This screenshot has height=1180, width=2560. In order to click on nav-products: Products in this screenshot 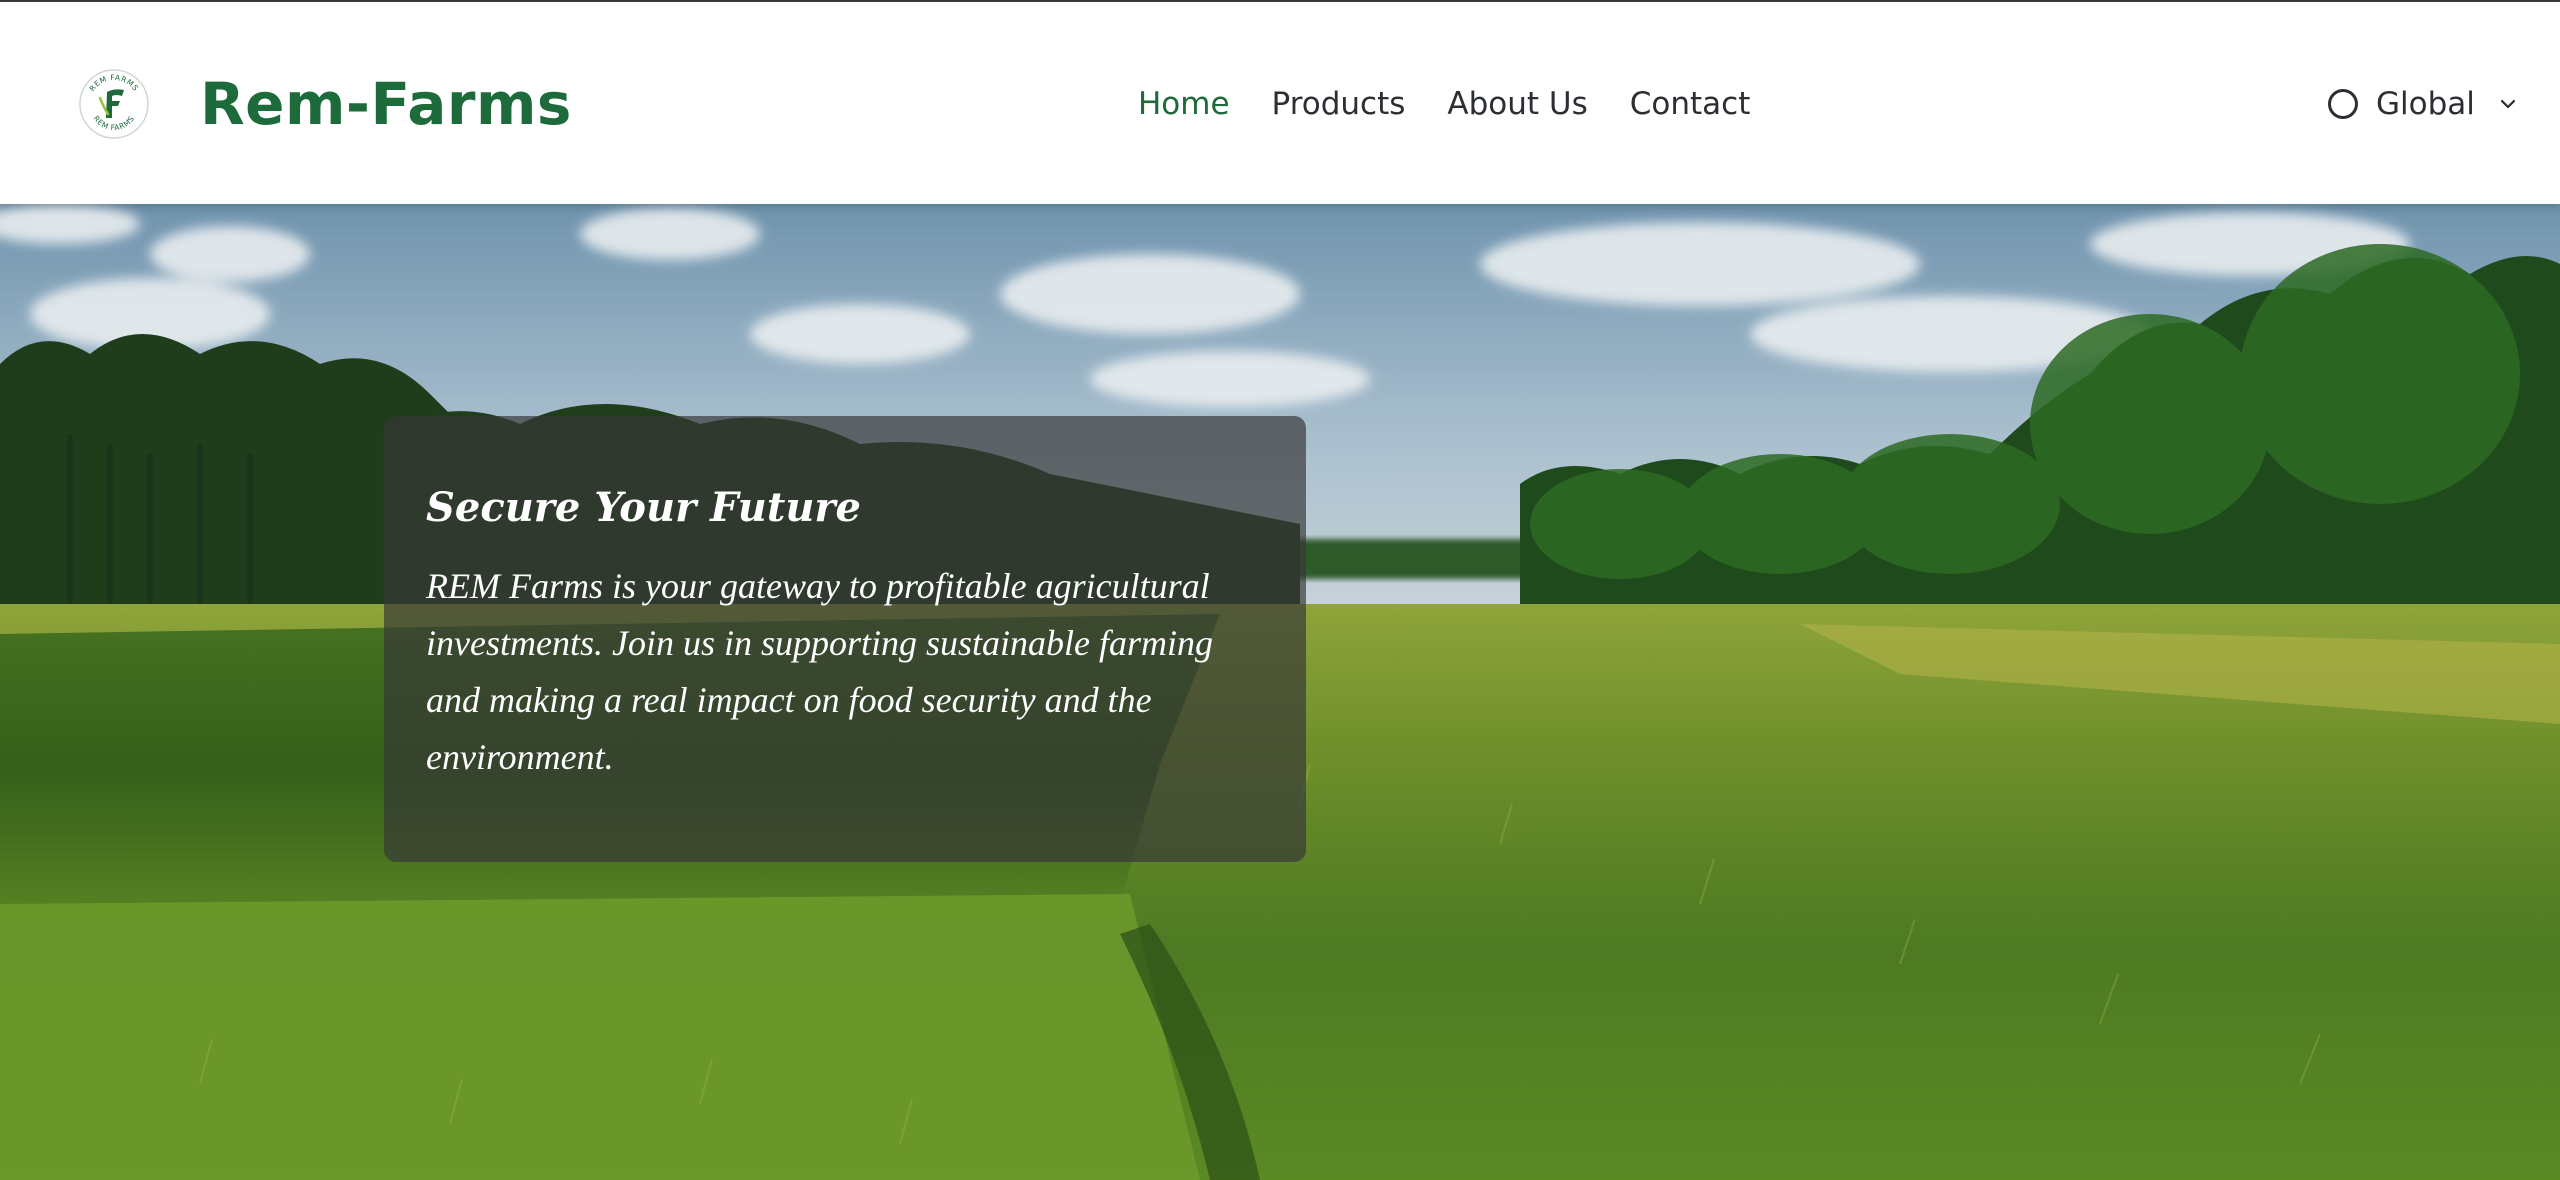, I will do `click(1339, 104)`.